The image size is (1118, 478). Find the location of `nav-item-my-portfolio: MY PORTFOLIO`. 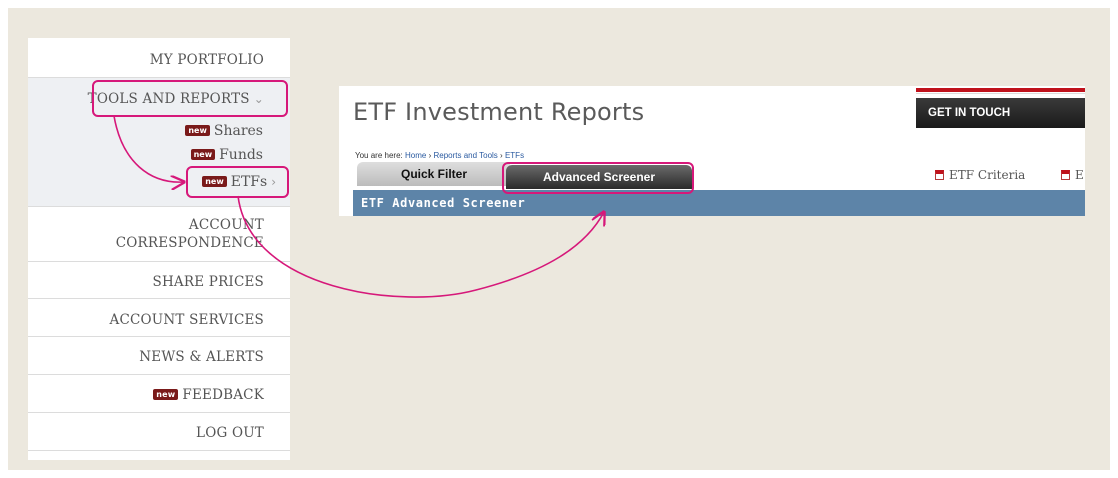

nav-item-my-portfolio: MY PORTFOLIO is located at coordinates (159, 58).